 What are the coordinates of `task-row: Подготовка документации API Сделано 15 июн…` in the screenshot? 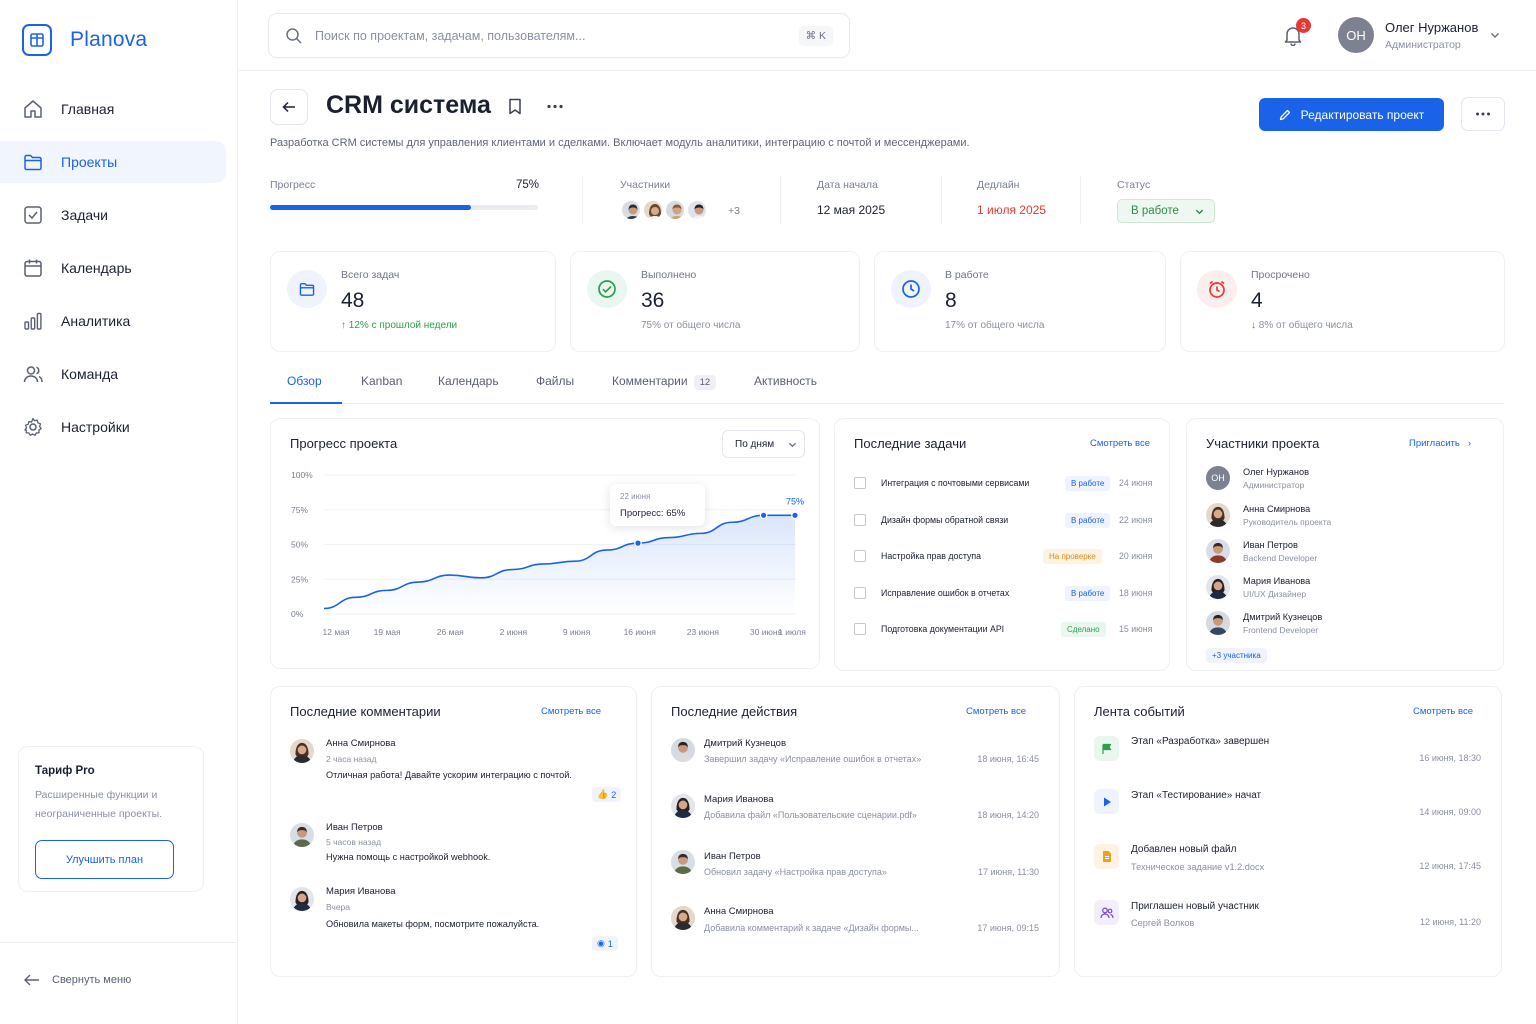 It's located at (1004, 630).